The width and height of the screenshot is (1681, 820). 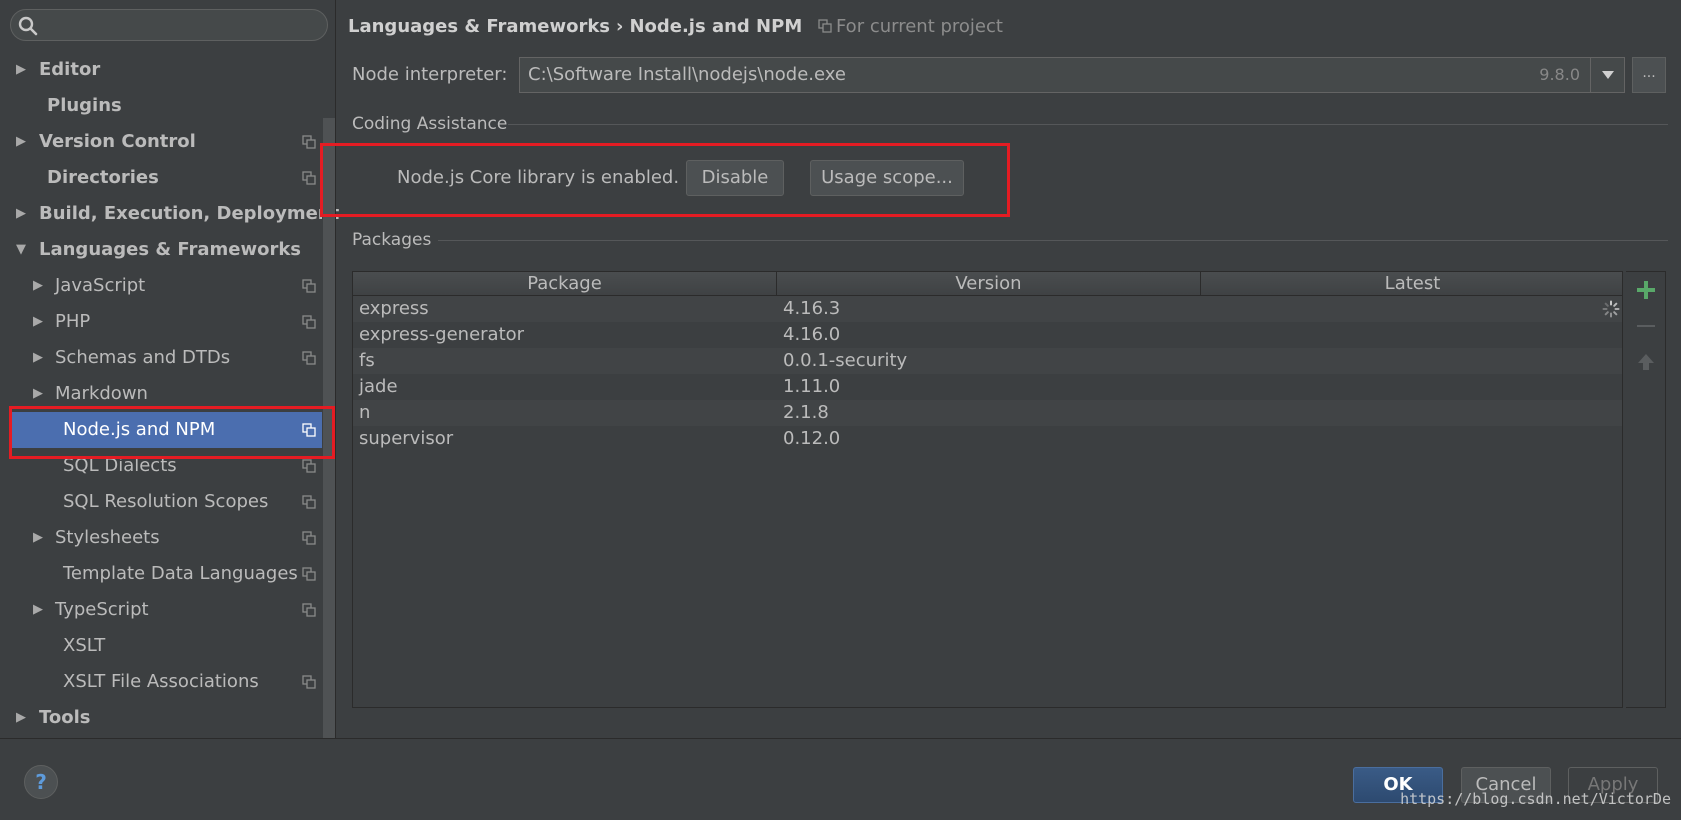 I want to click on sidebar-item-php: ▶ PHP, so click(x=161, y=322).